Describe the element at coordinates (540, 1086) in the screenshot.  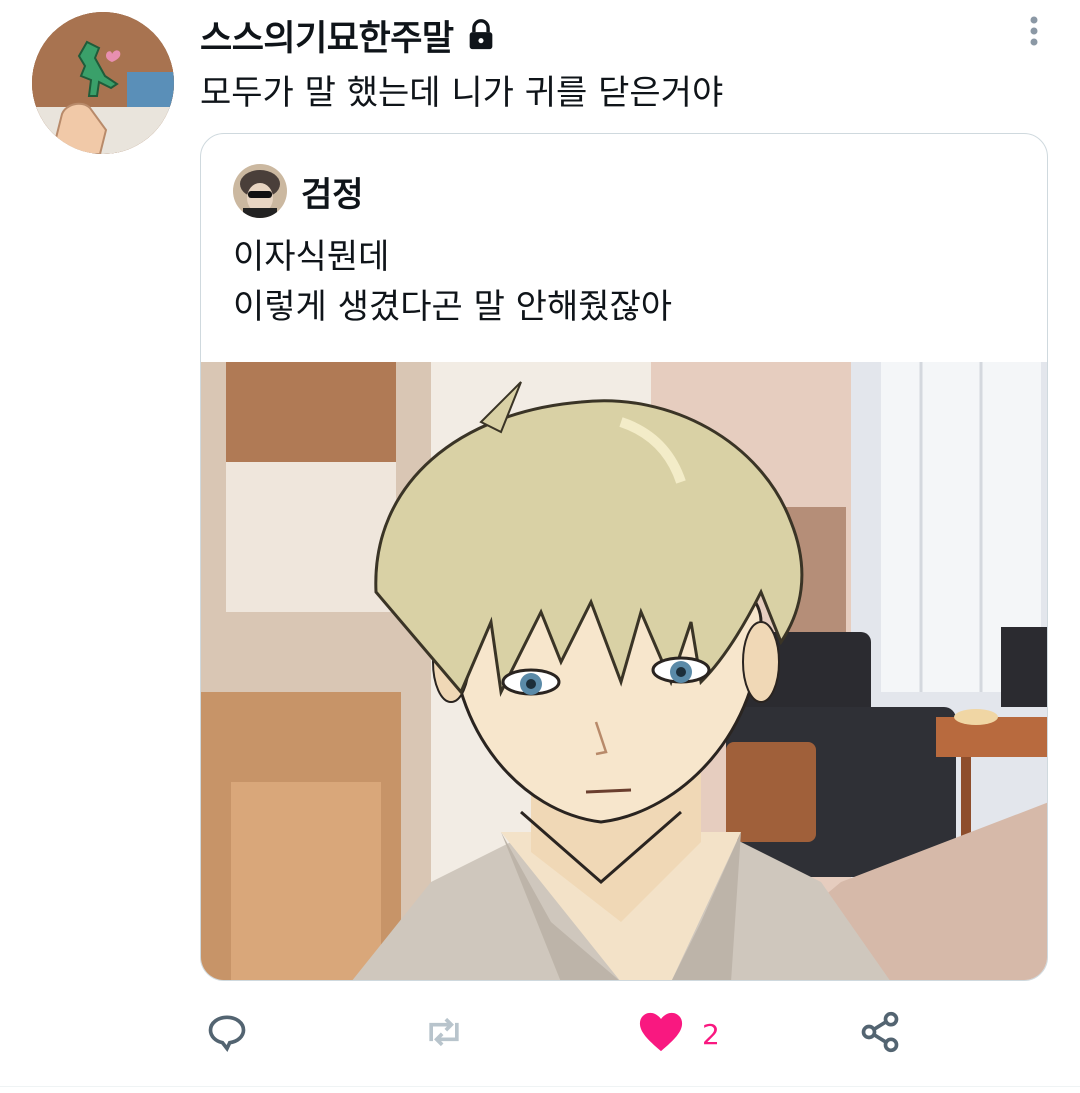
I see `tweet-divider` at that location.